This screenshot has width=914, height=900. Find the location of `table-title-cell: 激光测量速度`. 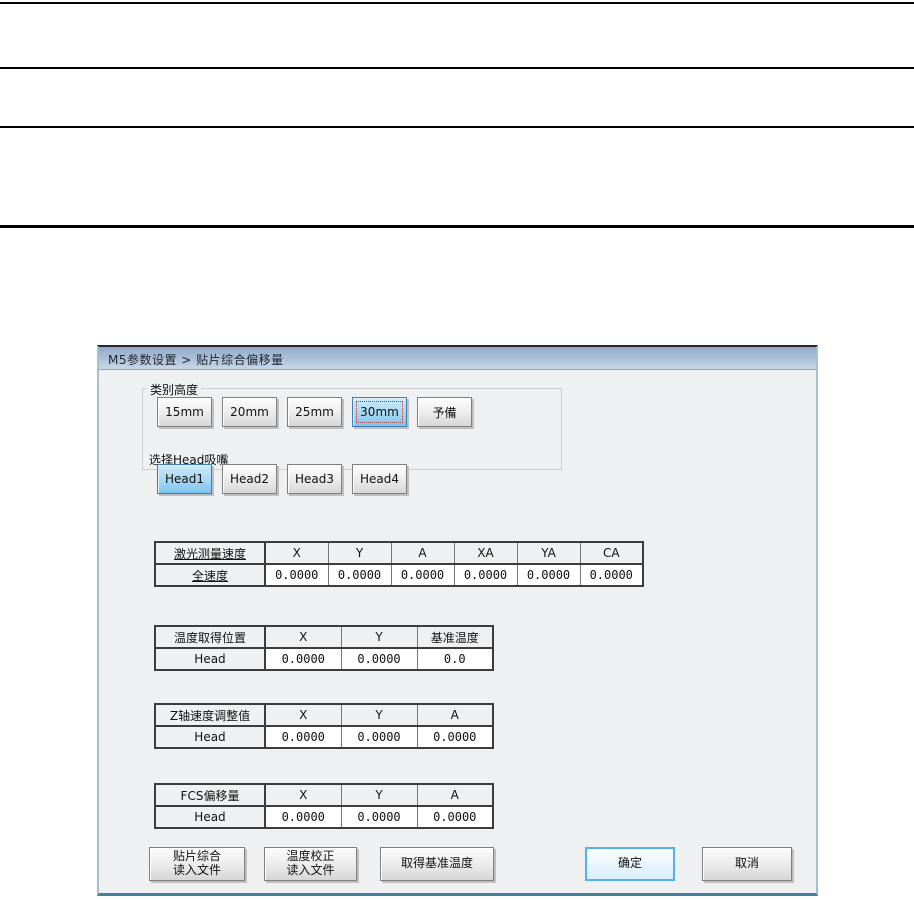

table-title-cell: 激光测量速度 is located at coordinates (210, 553).